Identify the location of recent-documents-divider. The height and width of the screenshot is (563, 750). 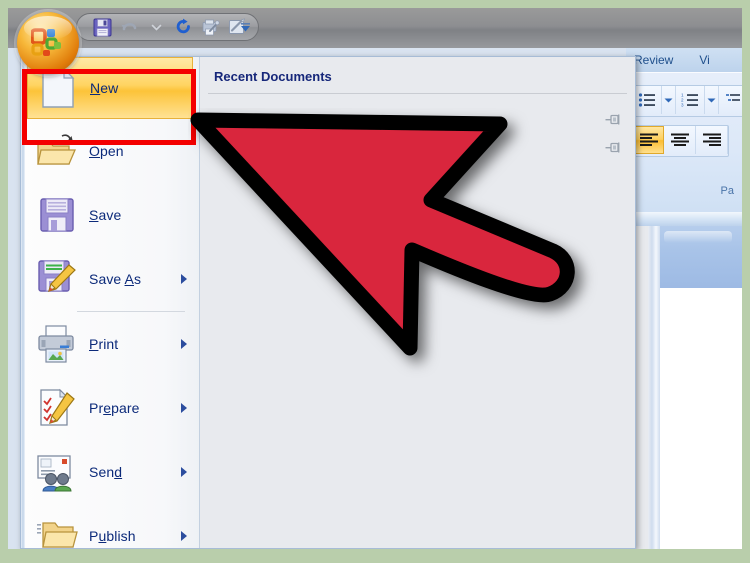
(417, 93).